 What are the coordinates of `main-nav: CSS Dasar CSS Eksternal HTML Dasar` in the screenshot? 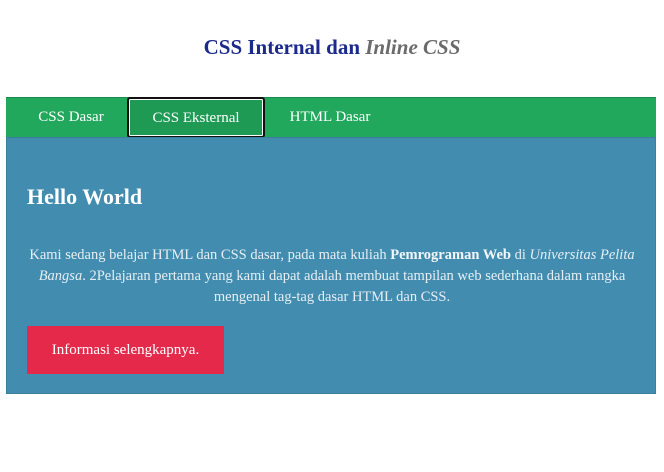 It's located at (331, 117).